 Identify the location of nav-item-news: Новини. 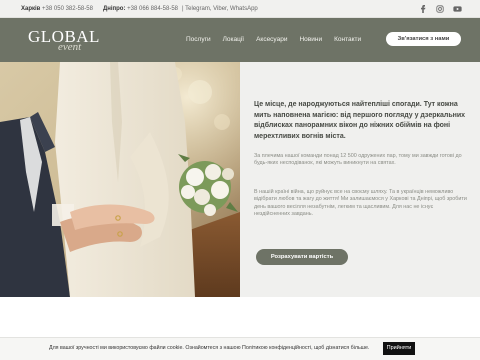
(310, 40).